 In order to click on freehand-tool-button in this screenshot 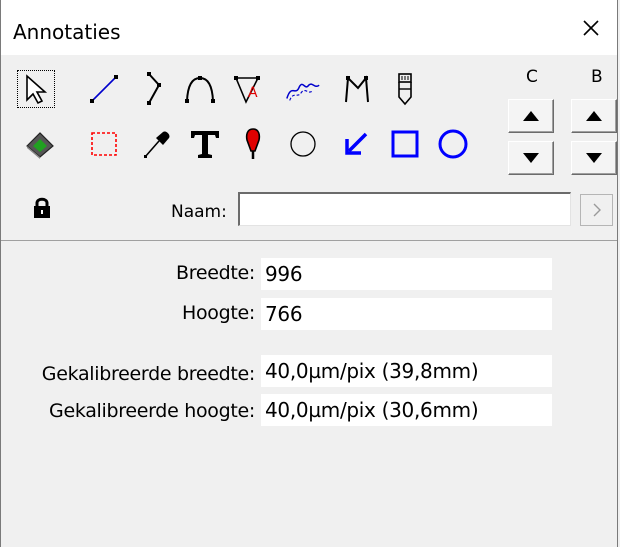, I will do `click(303, 89)`.